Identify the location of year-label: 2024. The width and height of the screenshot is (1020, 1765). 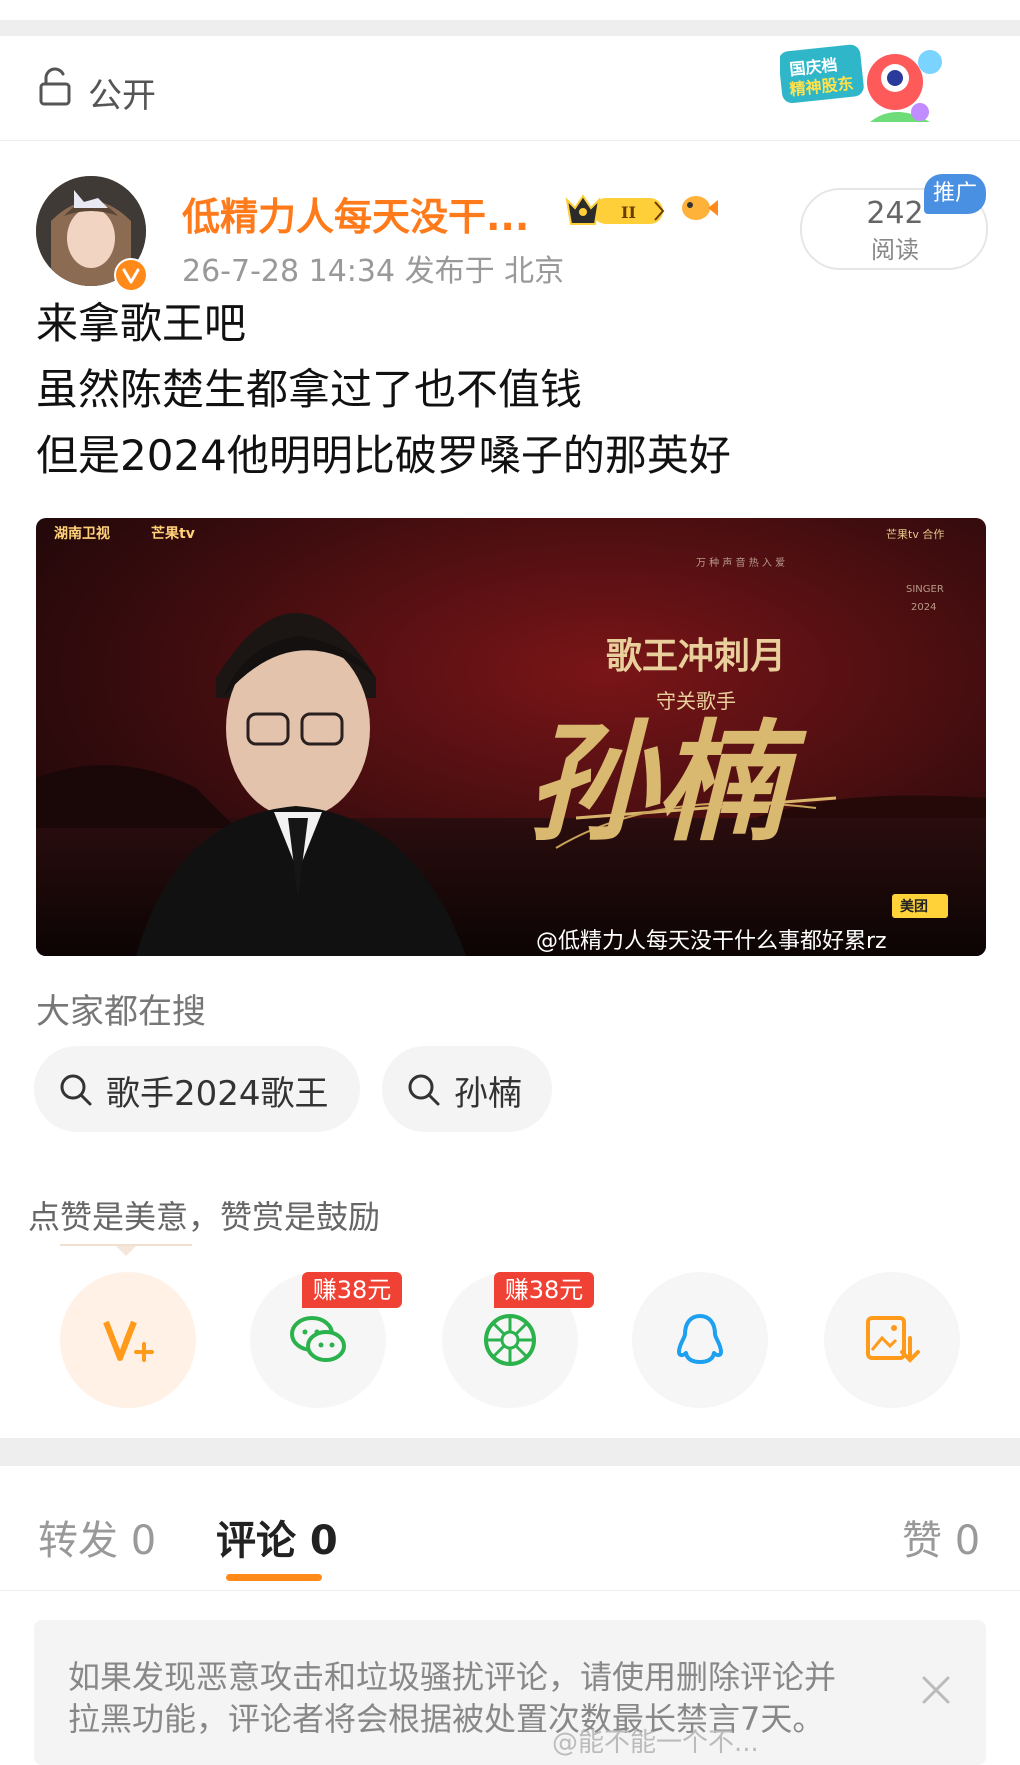
(923, 607).